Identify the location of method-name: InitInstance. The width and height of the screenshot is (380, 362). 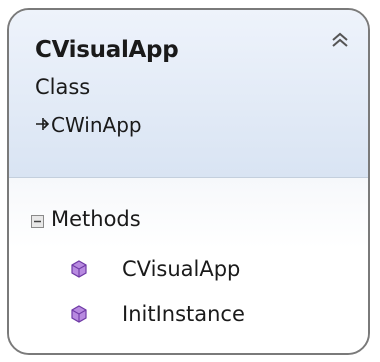
(183, 314).